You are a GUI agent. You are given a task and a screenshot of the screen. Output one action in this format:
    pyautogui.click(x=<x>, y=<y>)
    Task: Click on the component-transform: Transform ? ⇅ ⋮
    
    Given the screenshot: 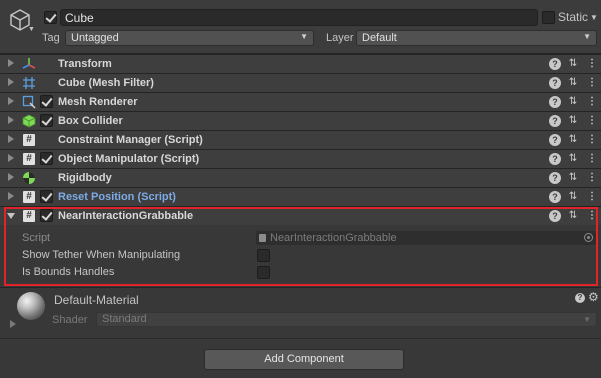 What is the action you would take?
    pyautogui.click(x=300, y=63)
    